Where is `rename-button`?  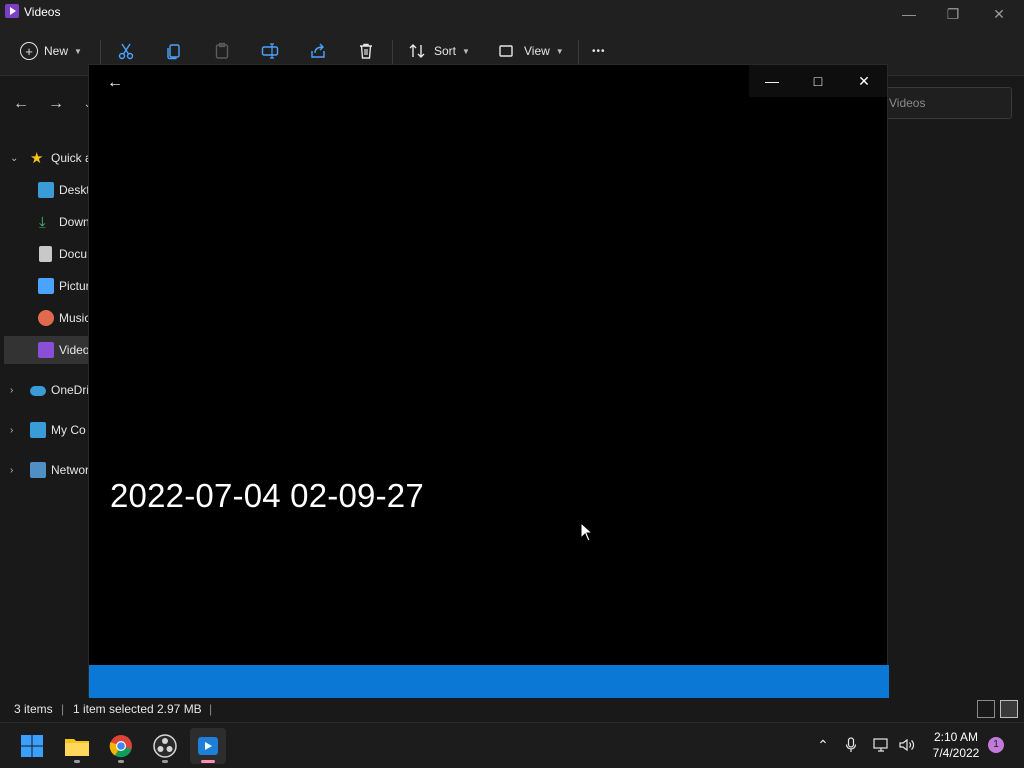 rename-button is located at coordinates (270, 51).